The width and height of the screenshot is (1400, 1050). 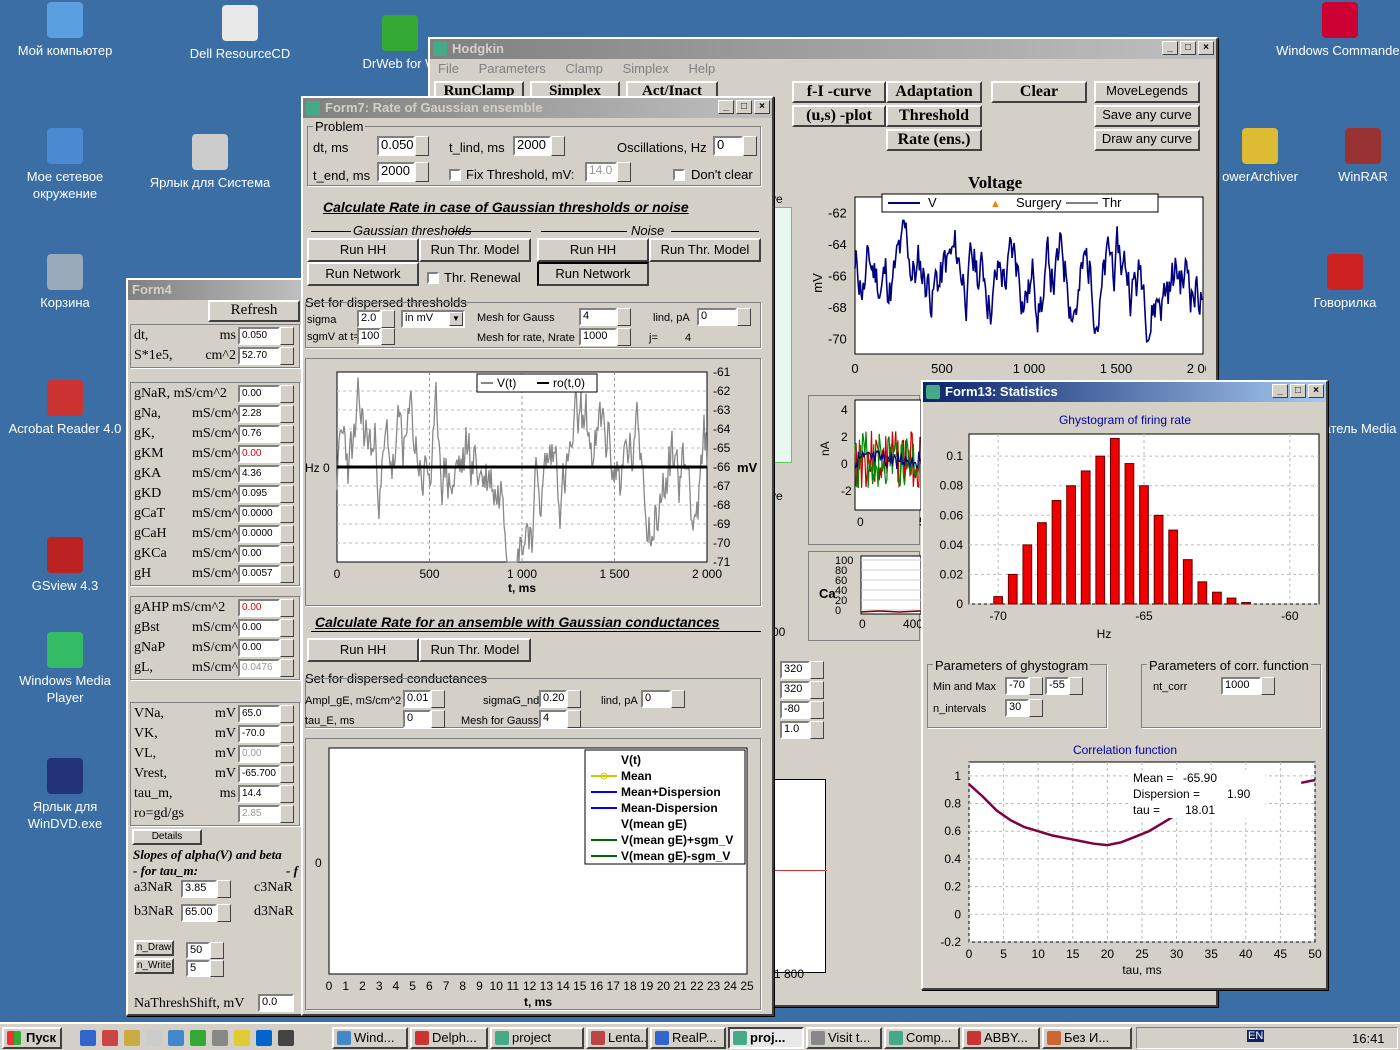 What do you see at coordinates (701, 68) in the screenshot?
I see `menu-help: Help` at bounding box center [701, 68].